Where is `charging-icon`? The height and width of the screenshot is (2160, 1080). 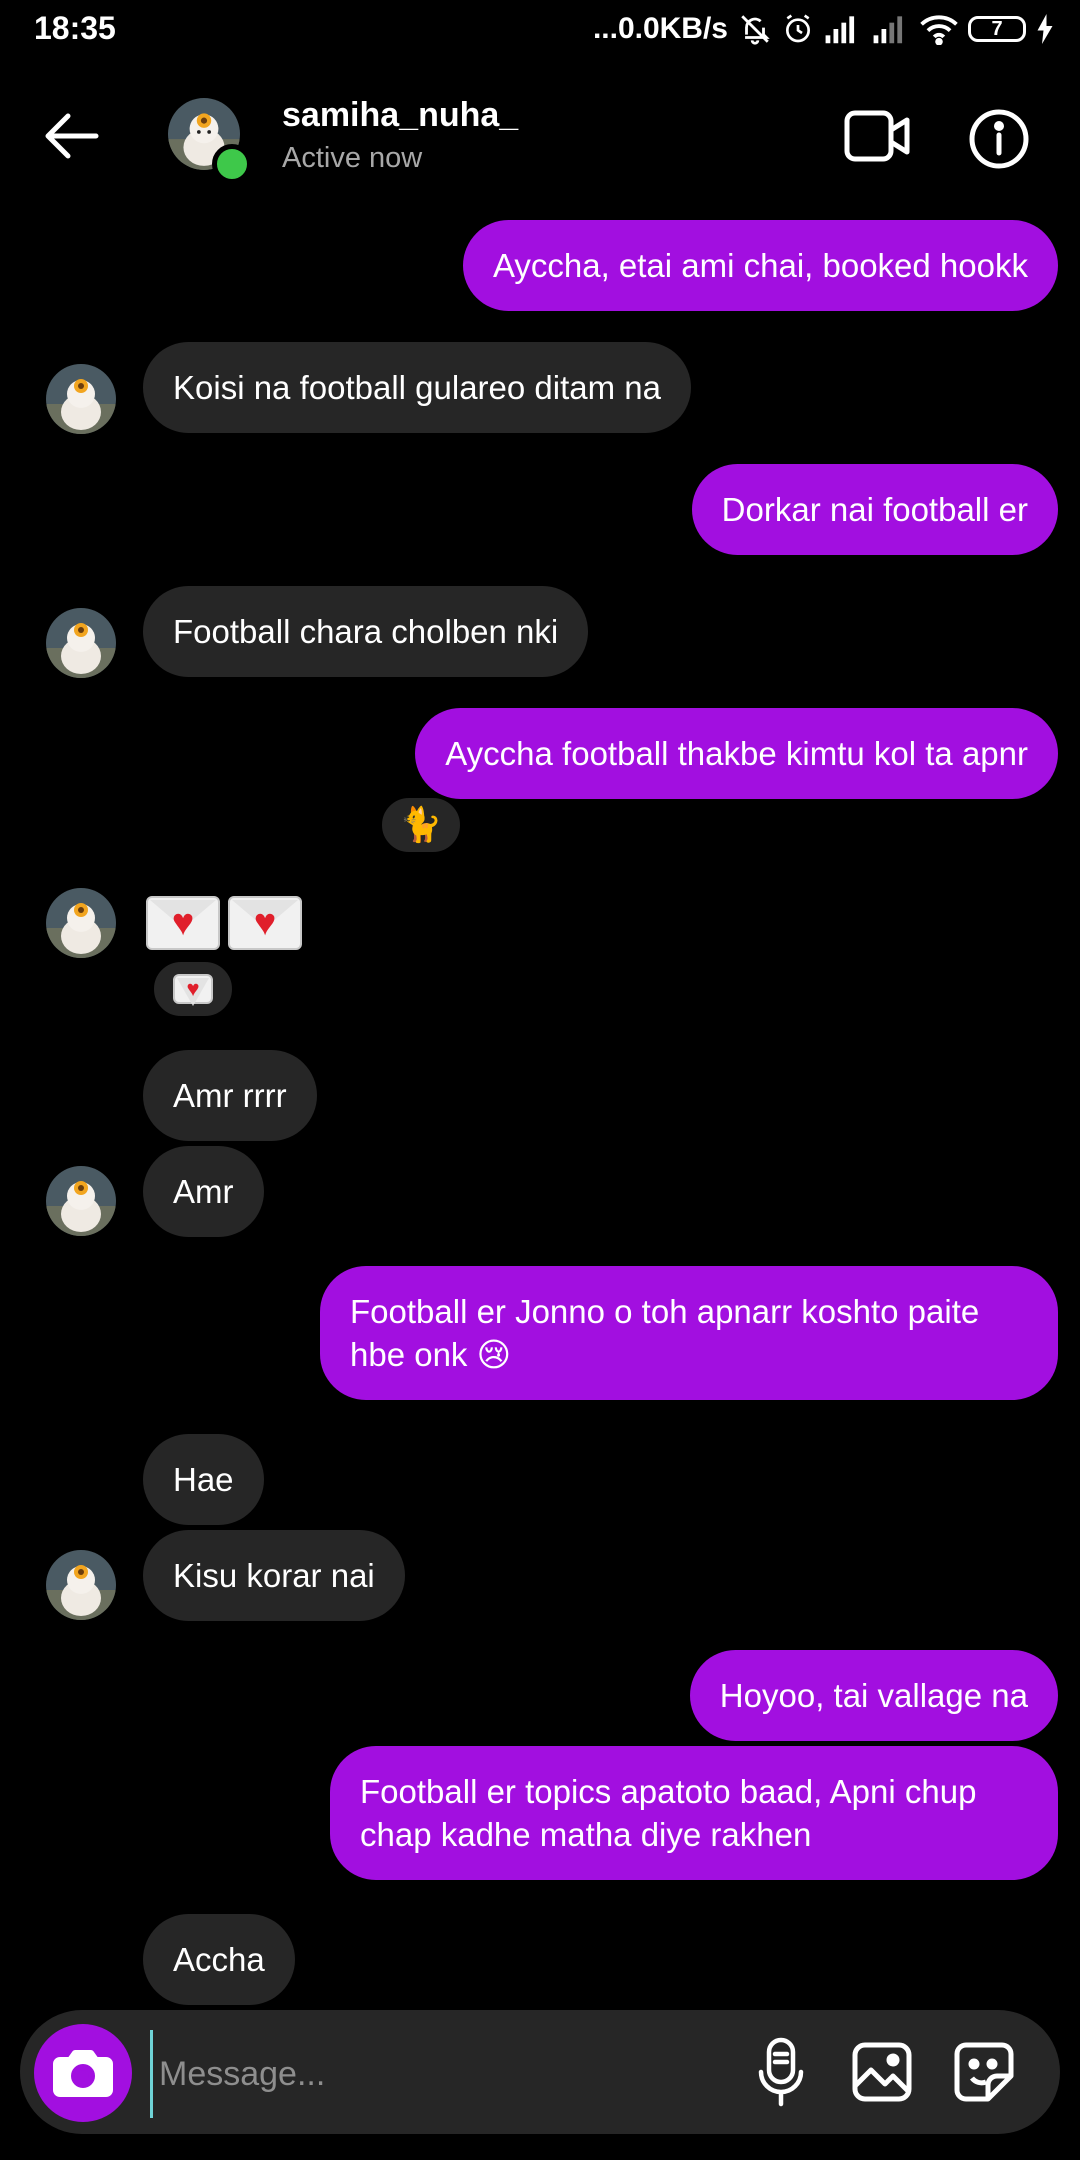
charging-icon is located at coordinates (1045, 29).